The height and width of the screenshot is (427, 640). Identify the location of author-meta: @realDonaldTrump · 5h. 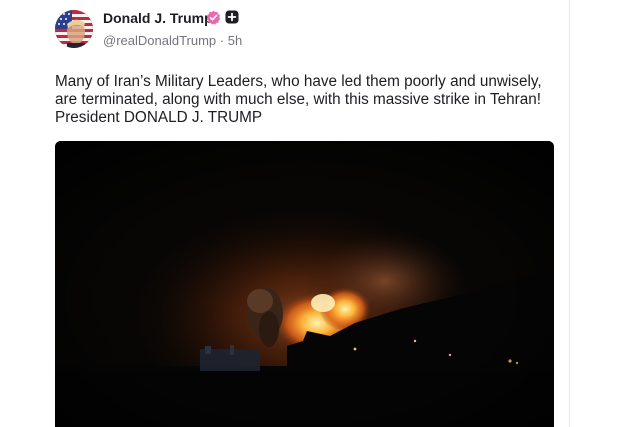
(172, 40).